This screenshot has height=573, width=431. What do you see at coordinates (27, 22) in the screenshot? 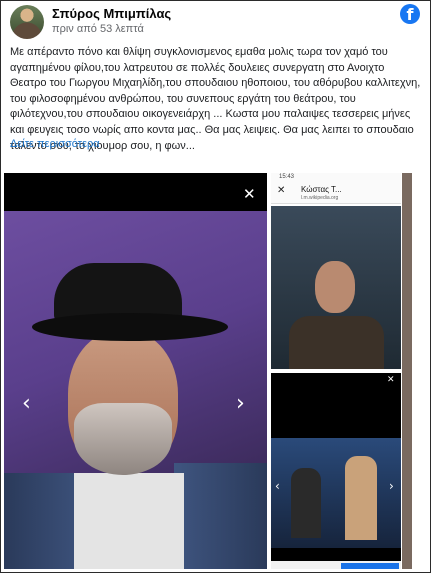
I see `author-avatar` at bounding box center [27, 22].